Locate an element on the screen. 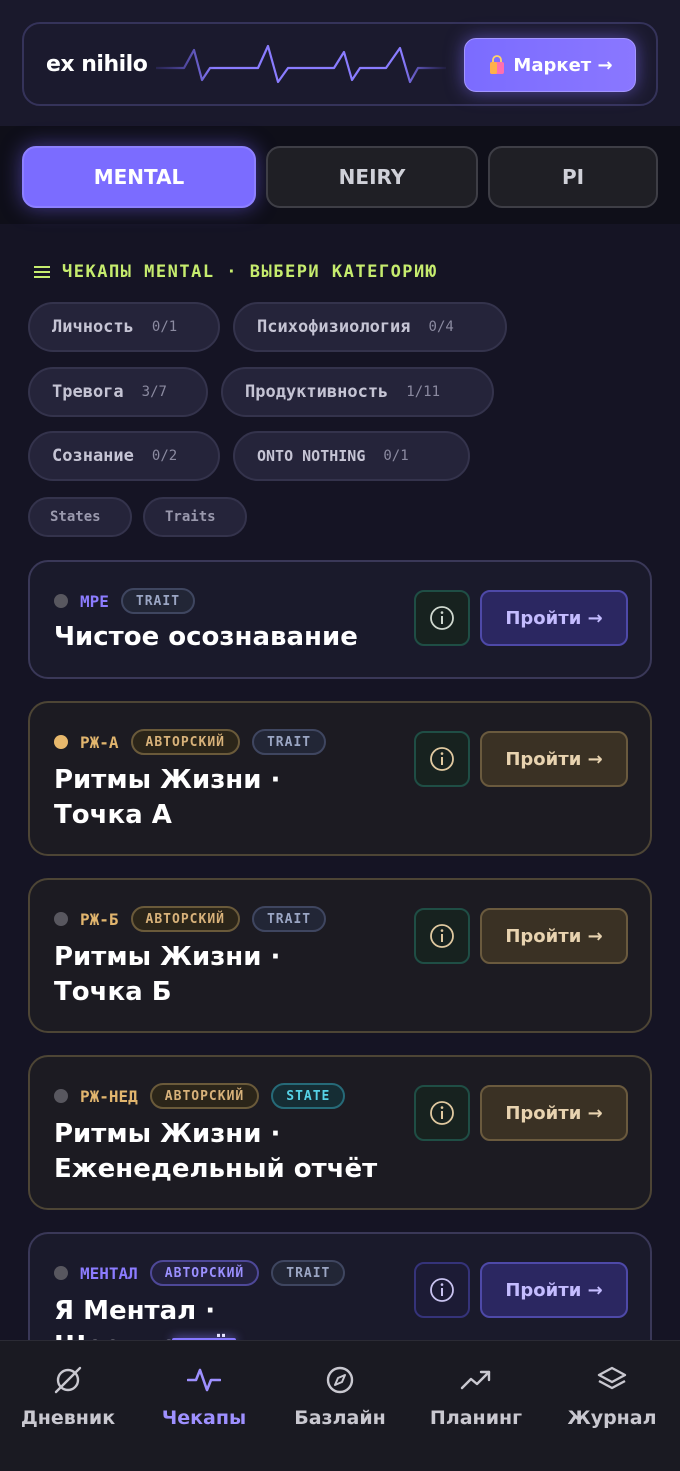 Image resolution: width=680 pixels, height=1471 pixels. card-title-line: Я Ментал · is located at coordinates (135, 1311).